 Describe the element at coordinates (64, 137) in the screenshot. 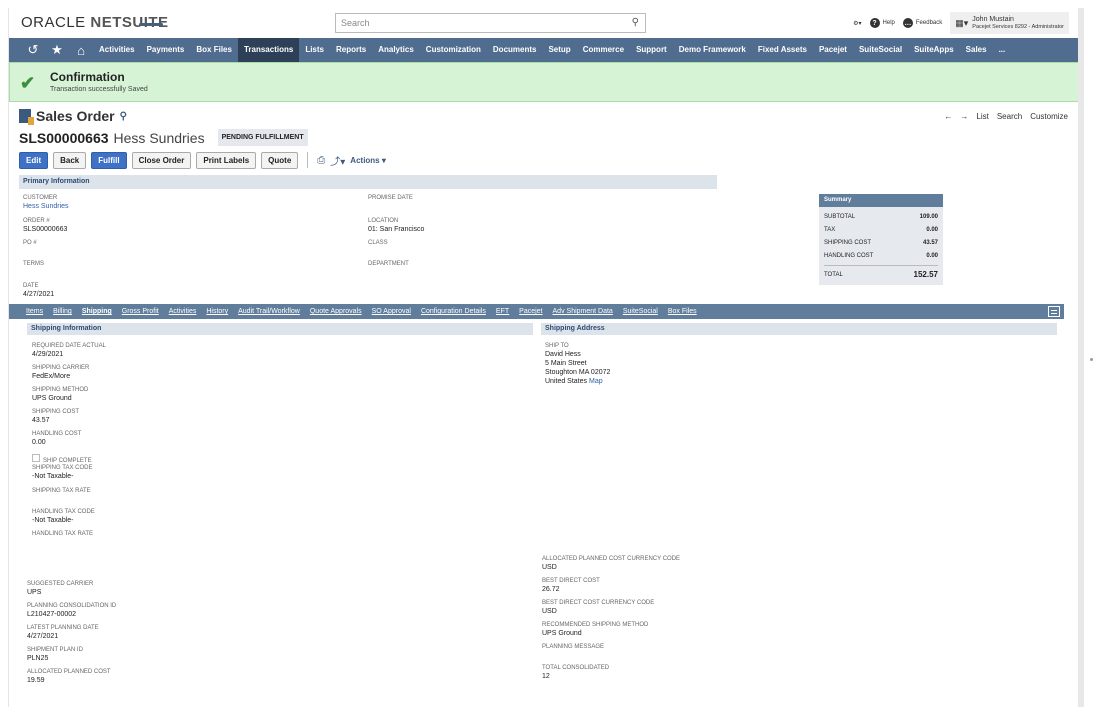

I see `record-number: SLS00000663` at that location.